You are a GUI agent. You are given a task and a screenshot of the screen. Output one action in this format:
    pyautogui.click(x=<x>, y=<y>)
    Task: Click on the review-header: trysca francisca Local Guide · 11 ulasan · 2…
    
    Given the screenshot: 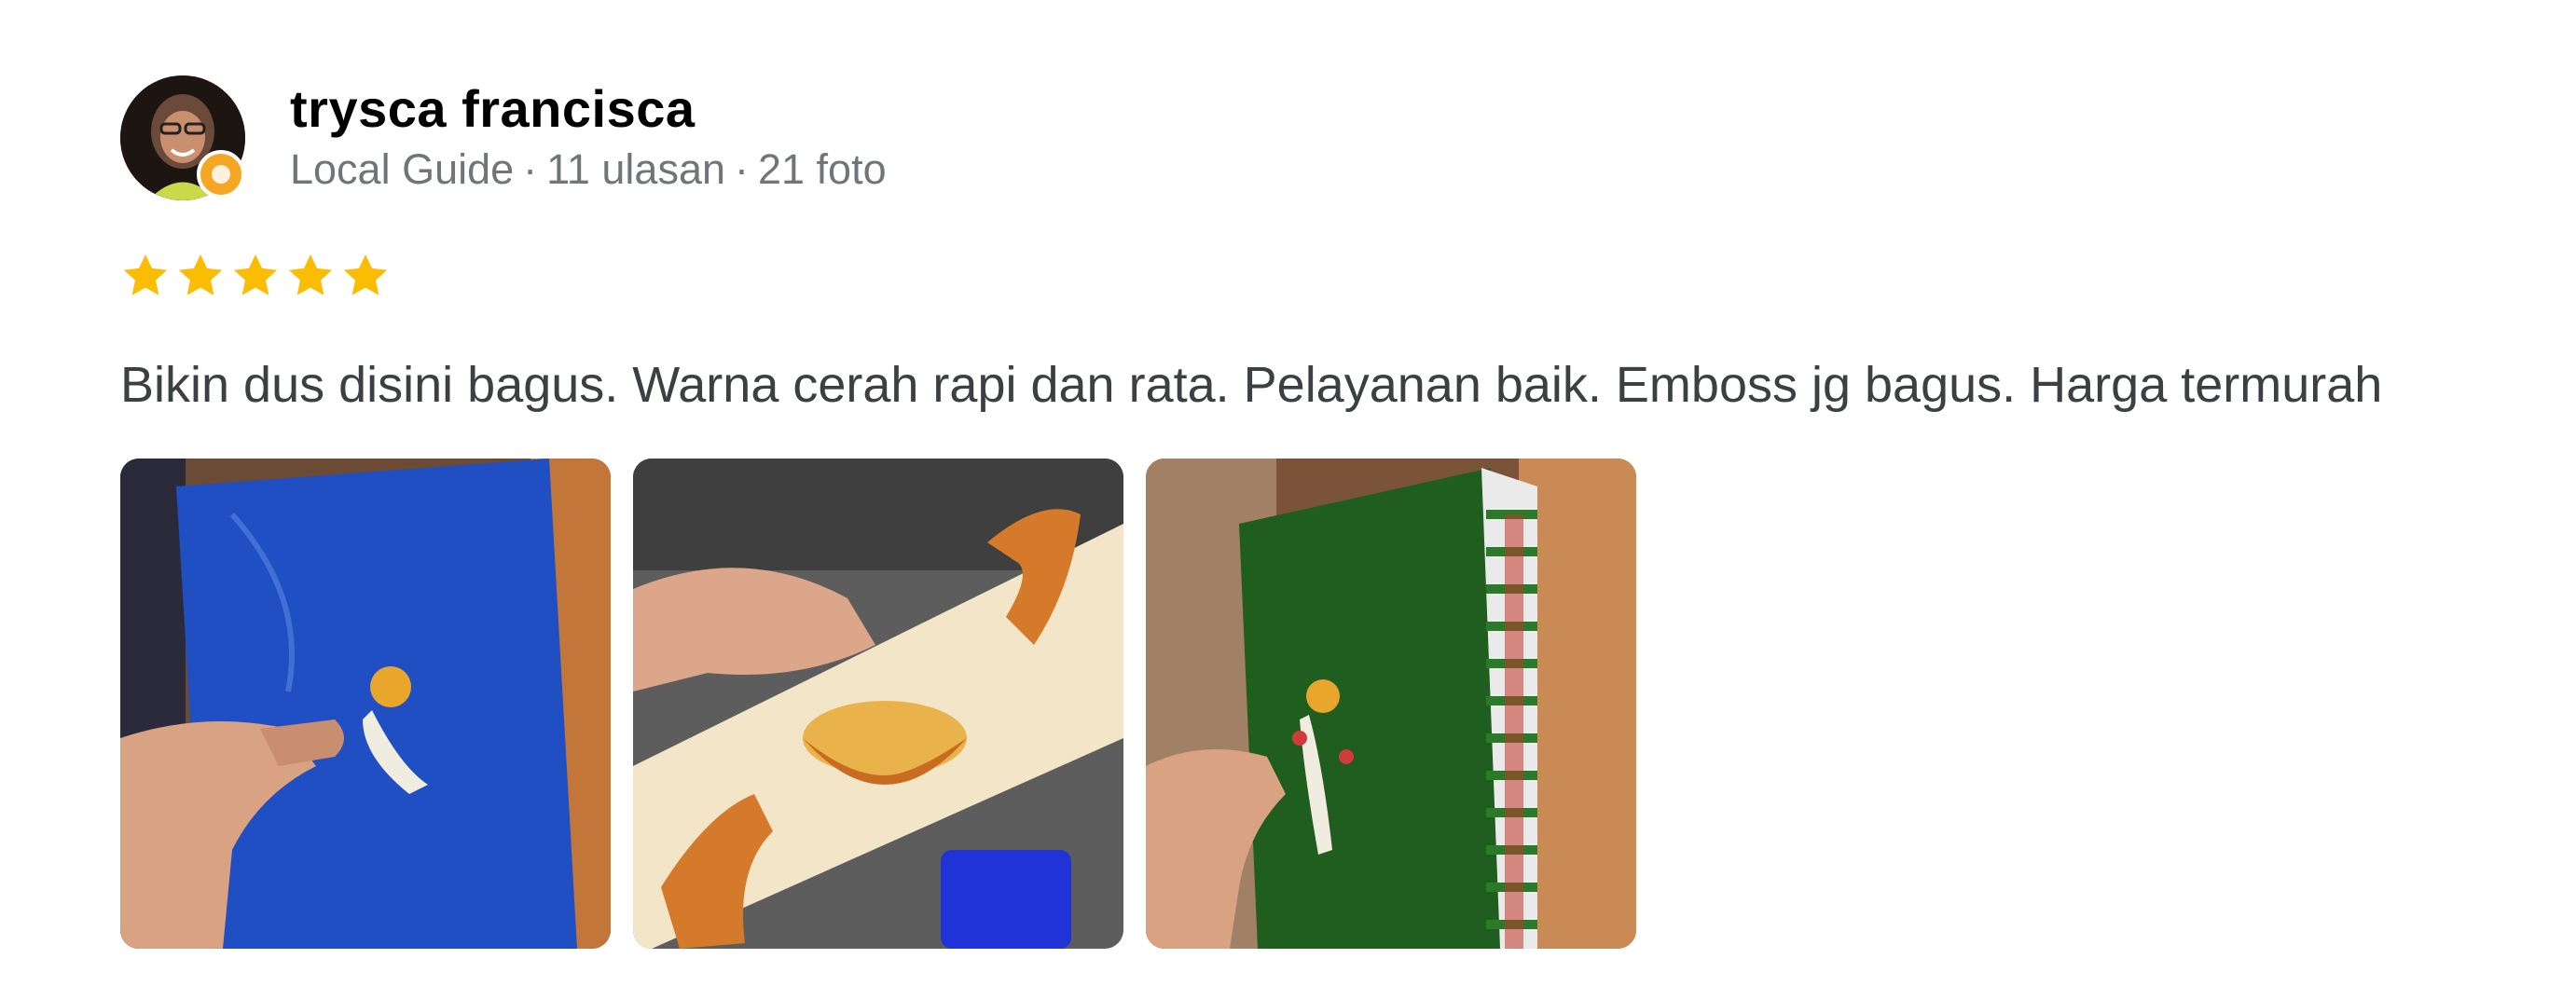 What is the action you would take?
    pyautogui.click(x=1332, y=138)
    